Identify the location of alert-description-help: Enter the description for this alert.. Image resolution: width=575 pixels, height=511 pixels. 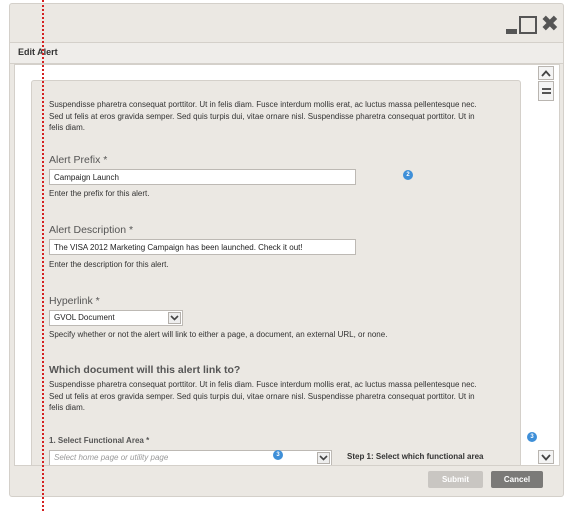
(109, 264).